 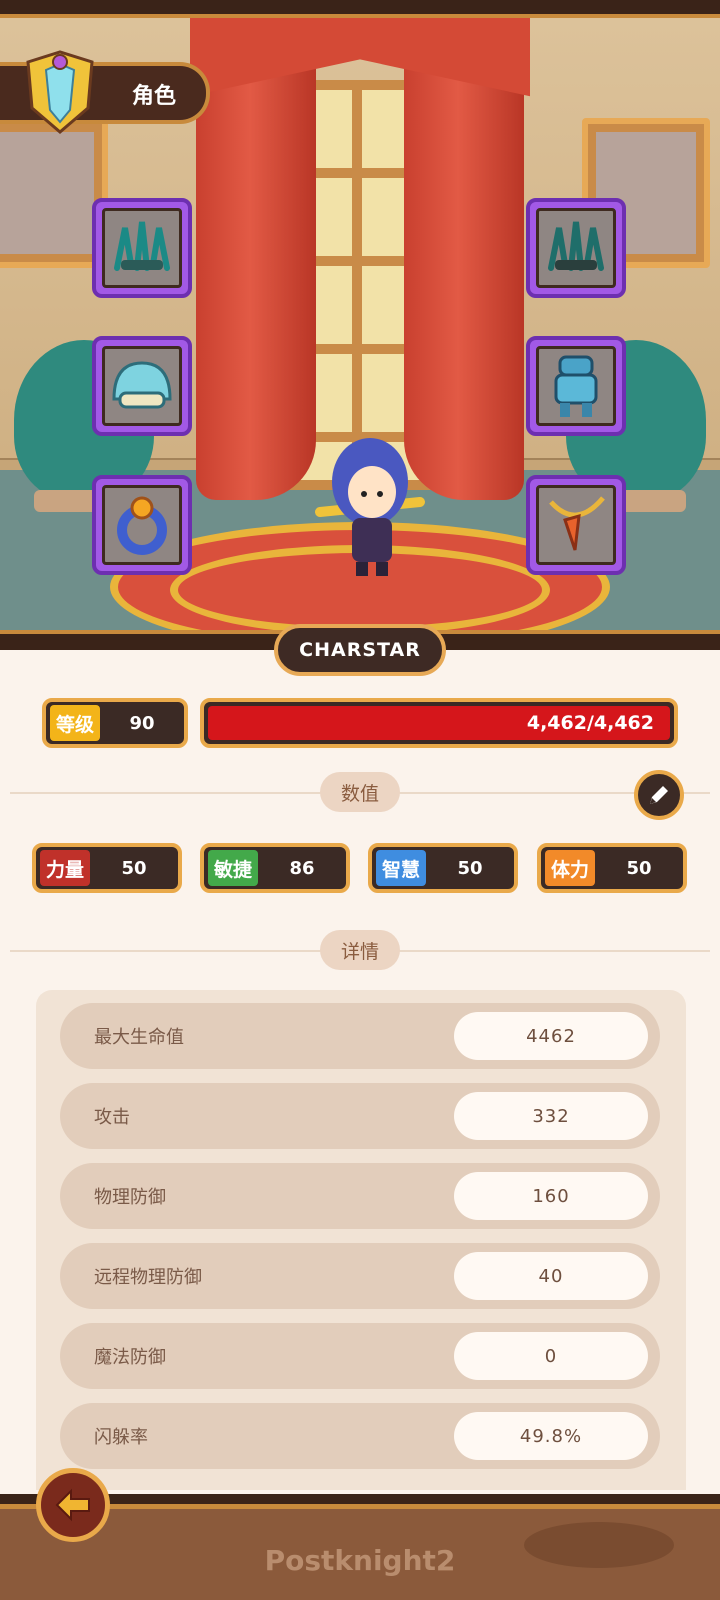 I want to click on attribute-agility: 敏捷 86, so click(x=275, y=868).